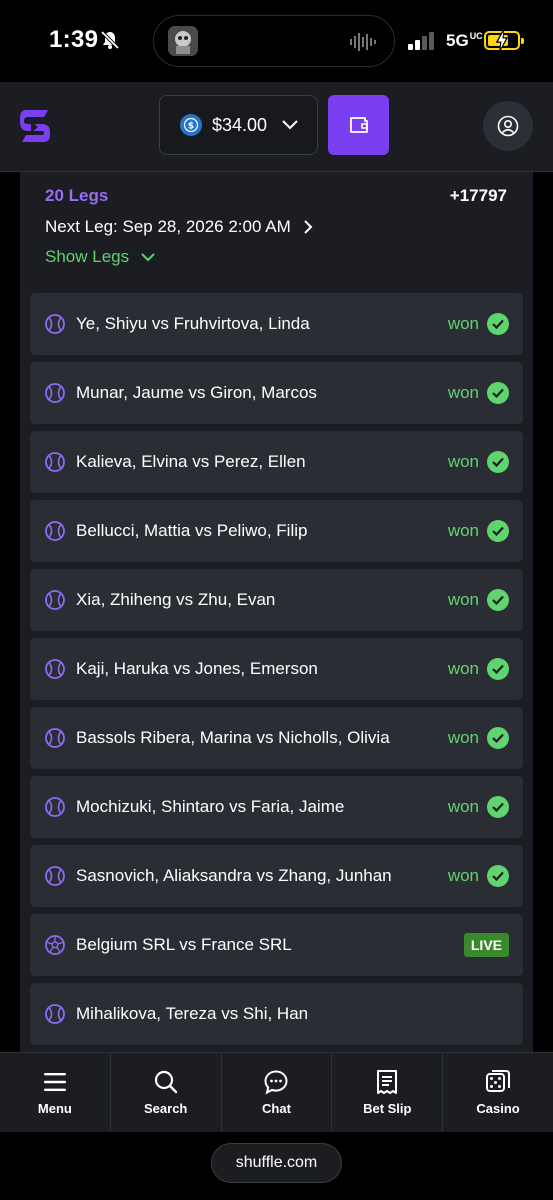  I want to click on leg-row: Kalieva, Elvina vs Perez, Ellen won, so click(276, 462).